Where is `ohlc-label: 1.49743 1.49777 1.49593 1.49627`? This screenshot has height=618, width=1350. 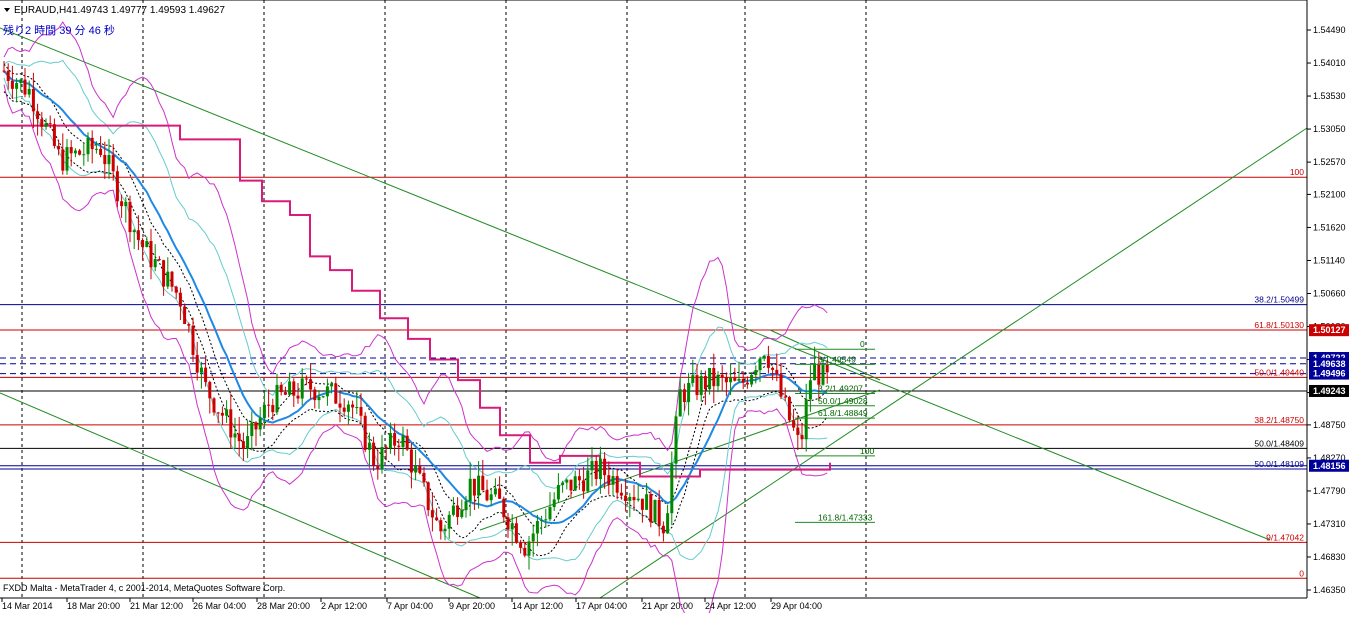 ohlc-label: 1.49743 1.49777 1.49593 1.49627 is located at coordinates (148, 10).